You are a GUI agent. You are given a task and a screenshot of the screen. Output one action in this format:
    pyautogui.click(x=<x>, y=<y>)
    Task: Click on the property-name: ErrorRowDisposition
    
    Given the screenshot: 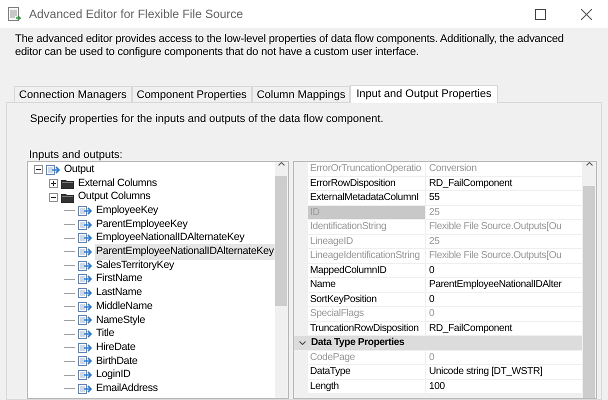 What is the action you would take?
    pyautogui.click(x=367, y=183)
    